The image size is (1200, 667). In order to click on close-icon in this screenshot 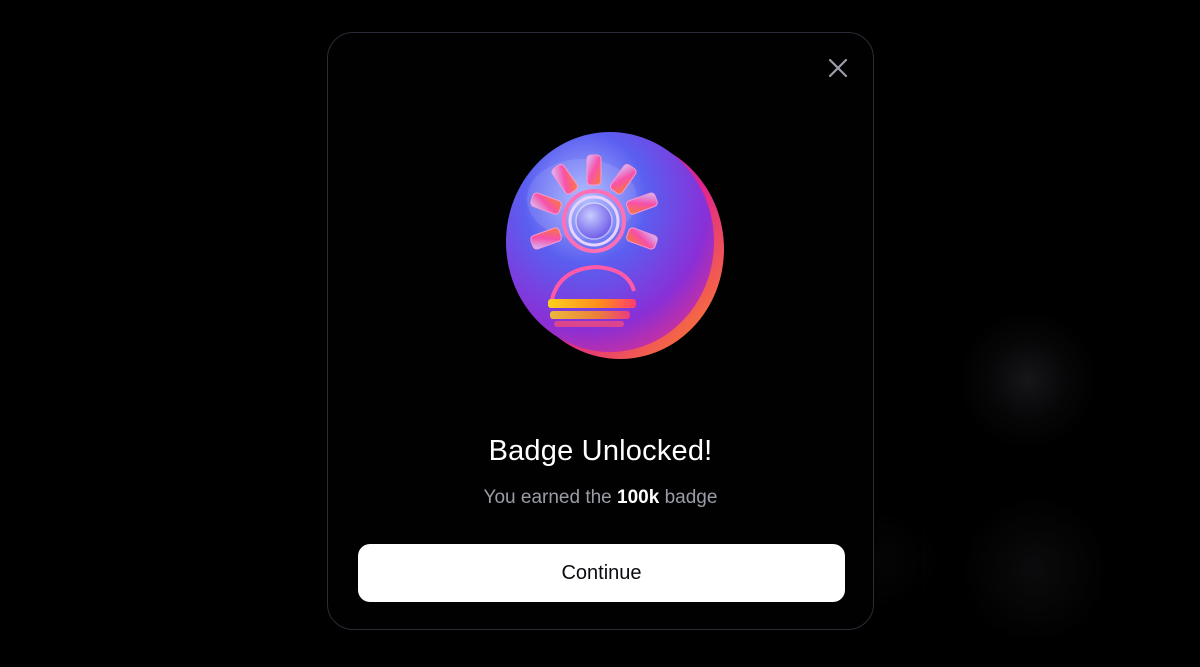, I will do `click(838, 68)`.